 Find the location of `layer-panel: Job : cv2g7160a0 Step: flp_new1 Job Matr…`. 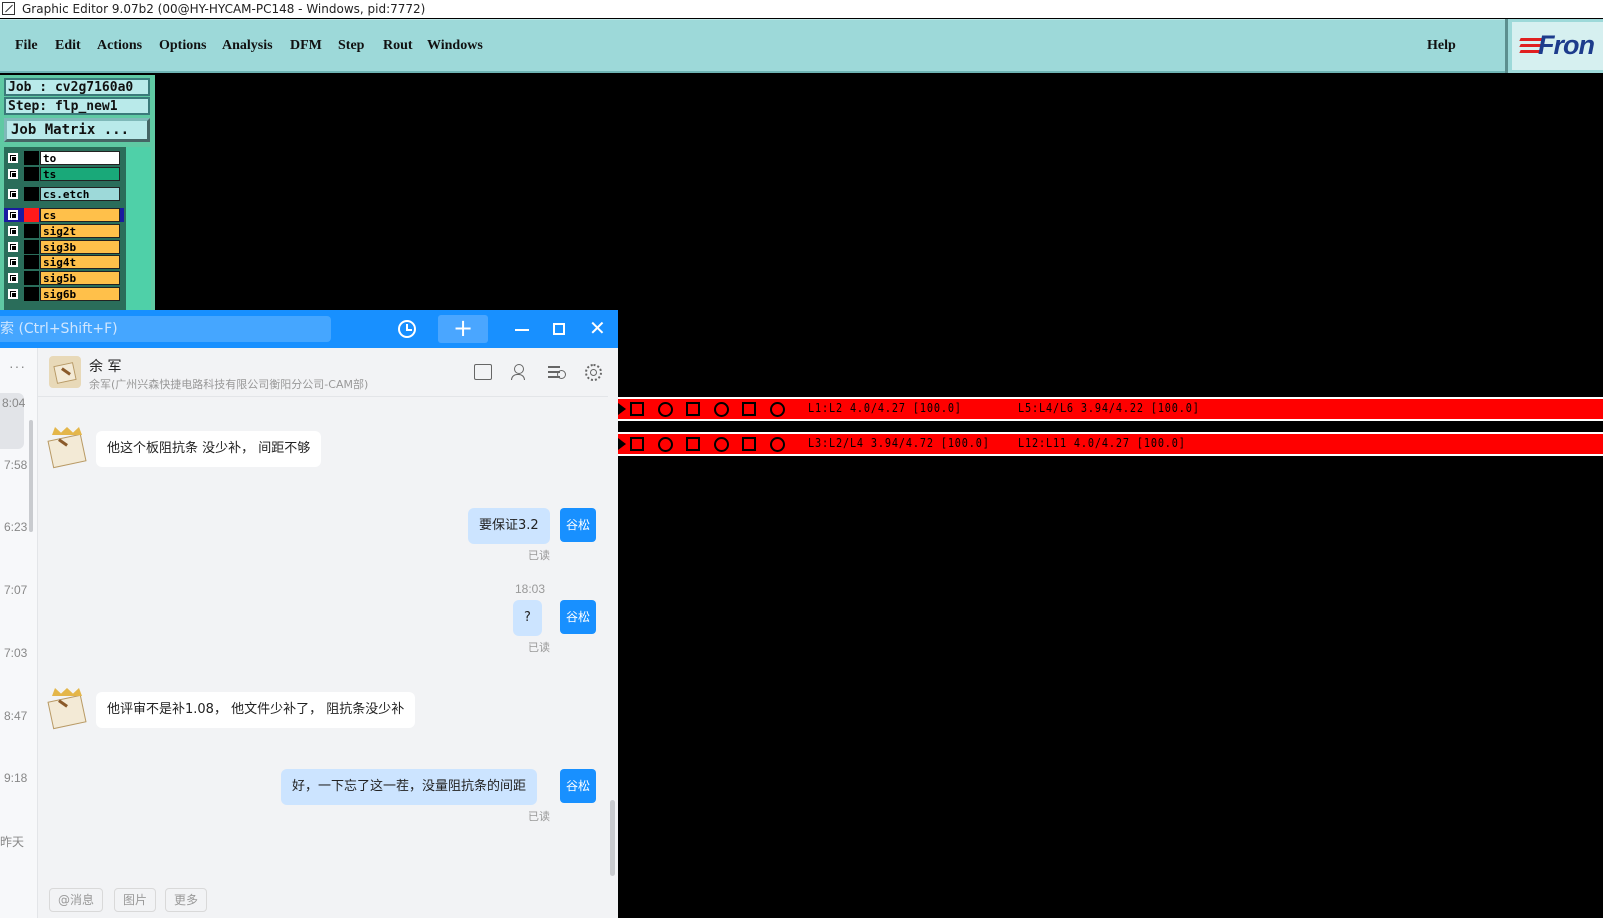

layer-panel: Job : cv2g7160a0 Step: flp_new1 Job Matr… is located at coordinates (77, 201).